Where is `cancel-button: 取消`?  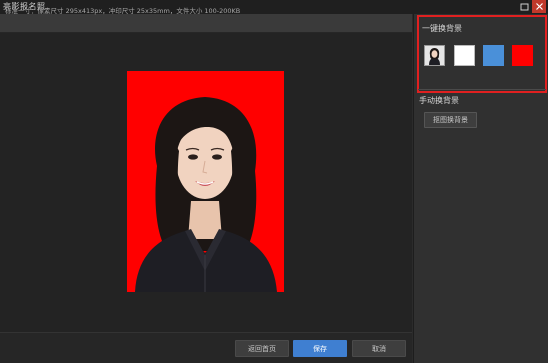
cancel-button: 取消 is located at coordinates (379, 348).